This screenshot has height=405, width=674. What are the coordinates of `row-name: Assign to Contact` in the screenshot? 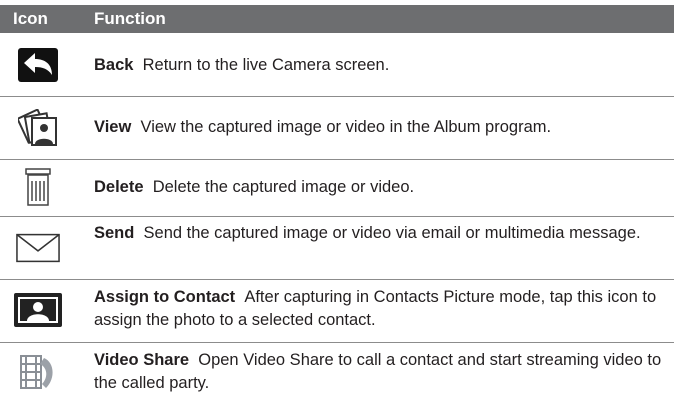 It's located at (165, 297).